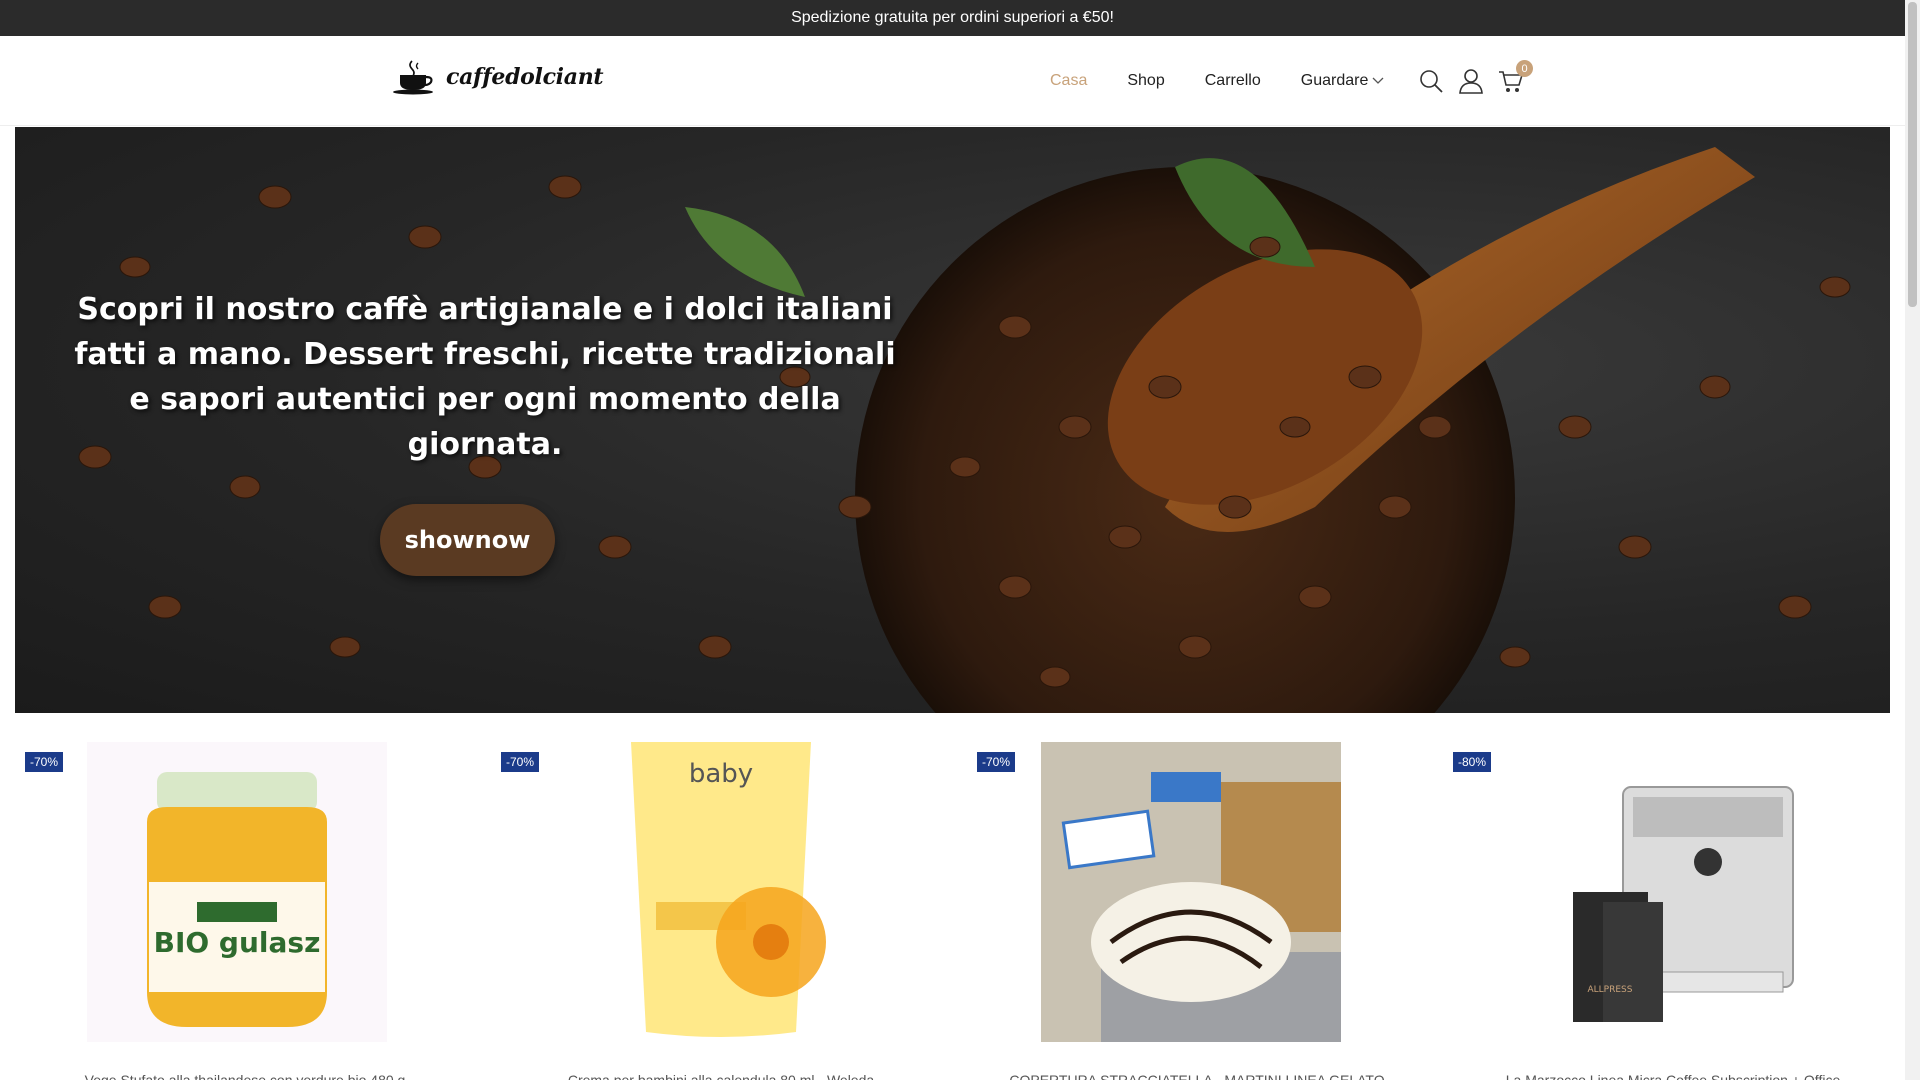 This screenshot has height=1080, width=1920. I want to click on nav-label: Carrello, so click(1232, 80).